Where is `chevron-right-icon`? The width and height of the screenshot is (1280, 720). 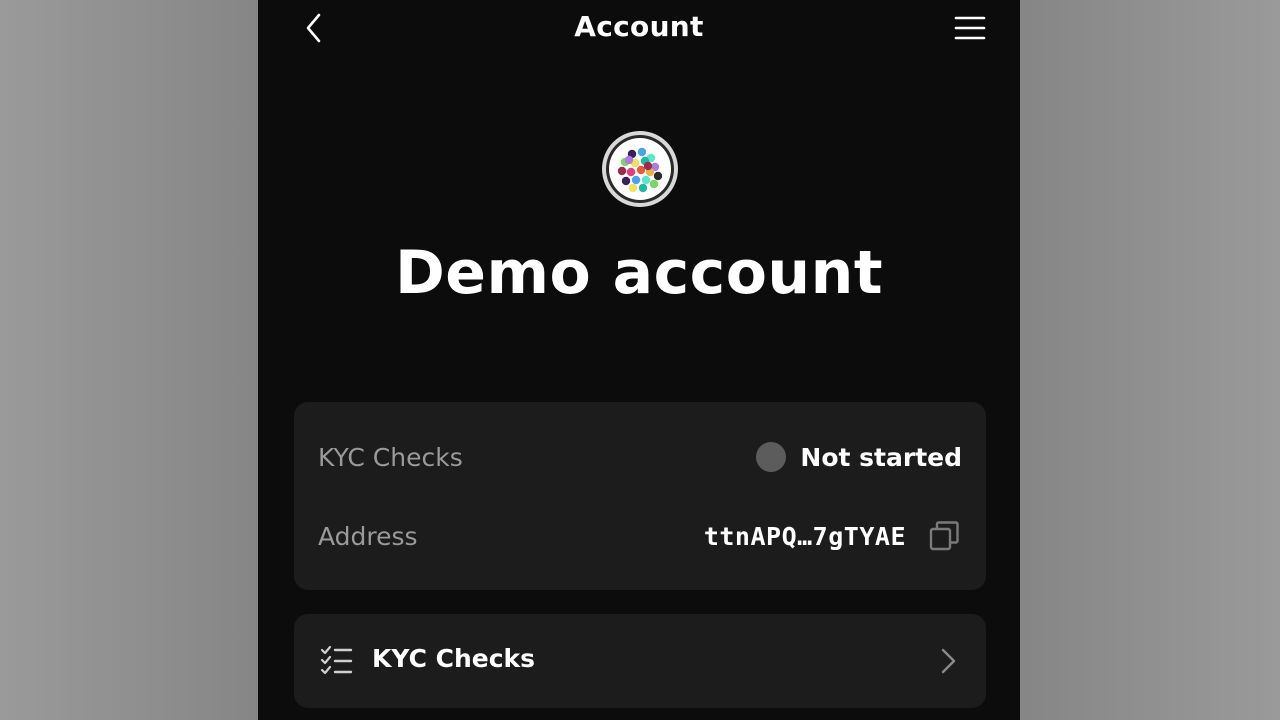 chevron-right-icon is located at coordinates (948, 661).